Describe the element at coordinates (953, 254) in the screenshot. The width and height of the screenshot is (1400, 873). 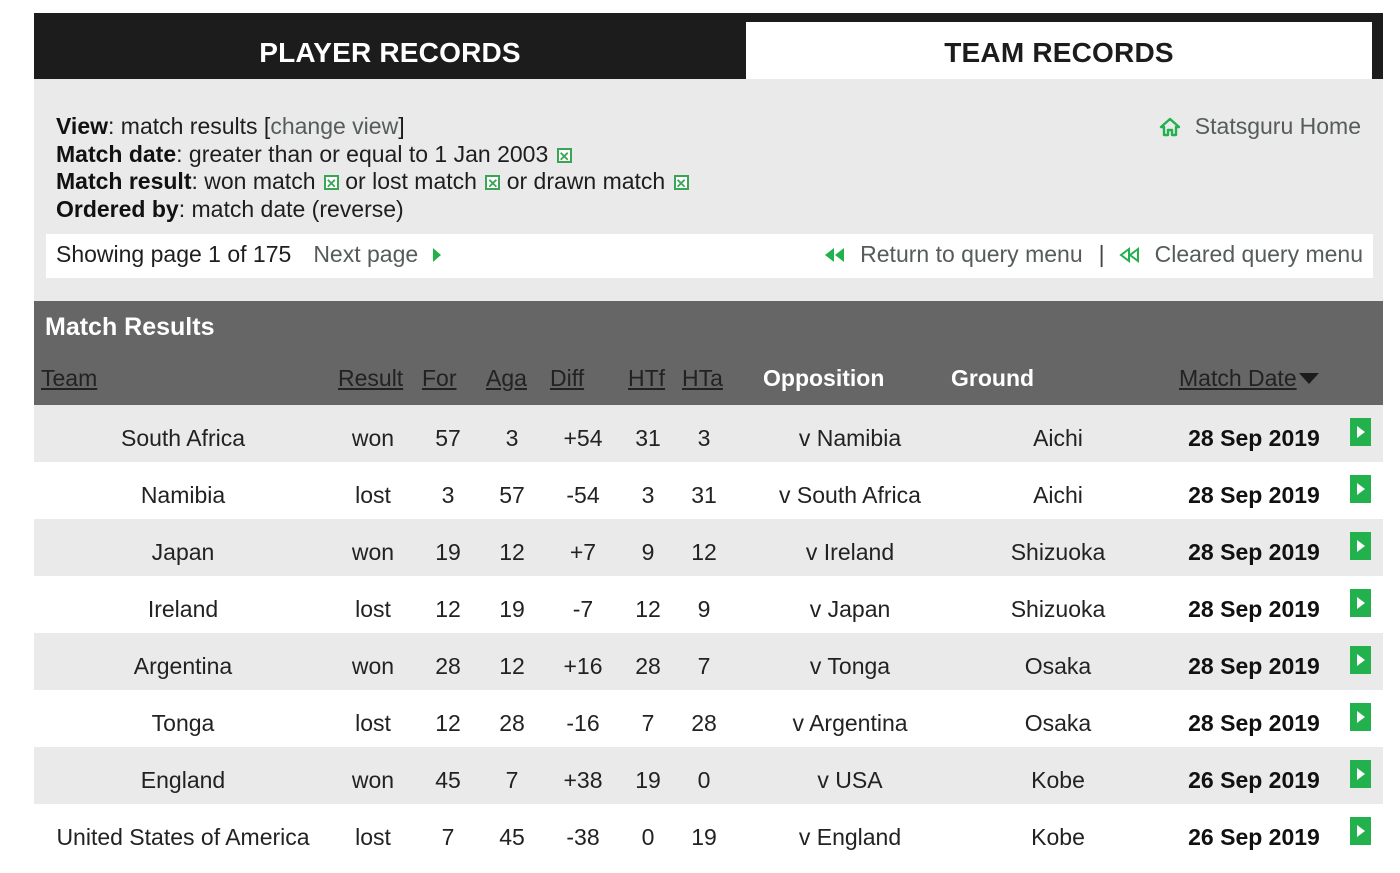
I see `return-query-menu-link: Return to query menu` at that location.